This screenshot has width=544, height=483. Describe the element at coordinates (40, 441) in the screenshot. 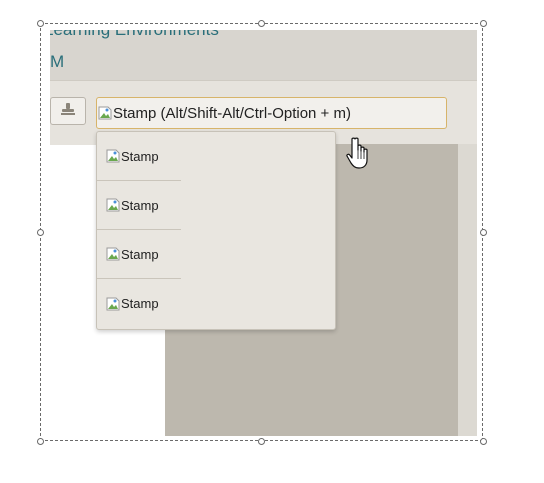

I see `resize-handle-bottom-left` at that location.